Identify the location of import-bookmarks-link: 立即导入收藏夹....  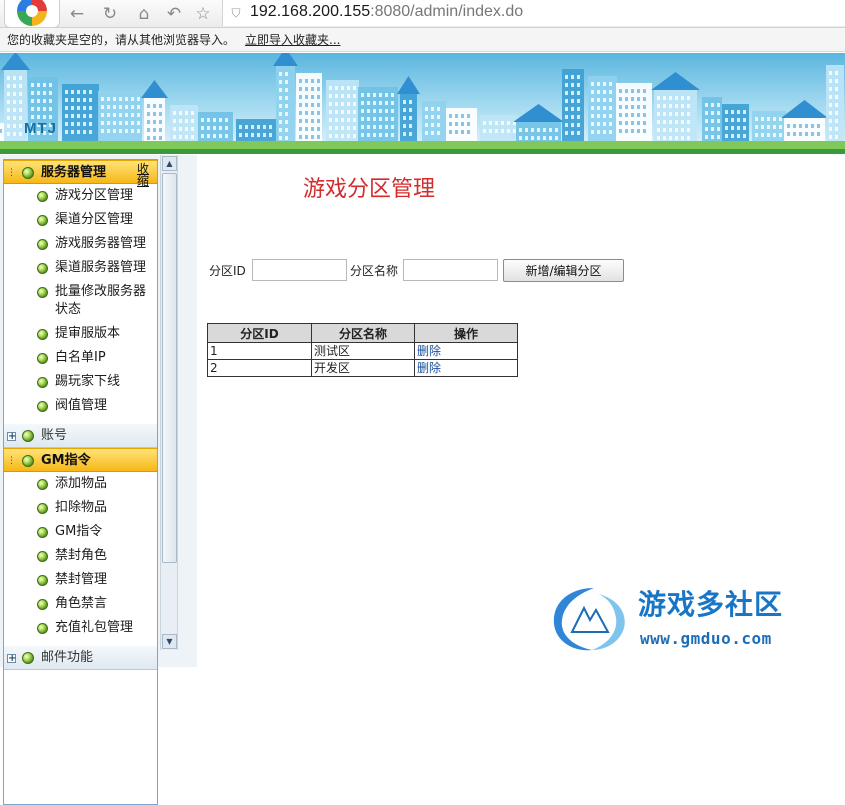
(292, 40).